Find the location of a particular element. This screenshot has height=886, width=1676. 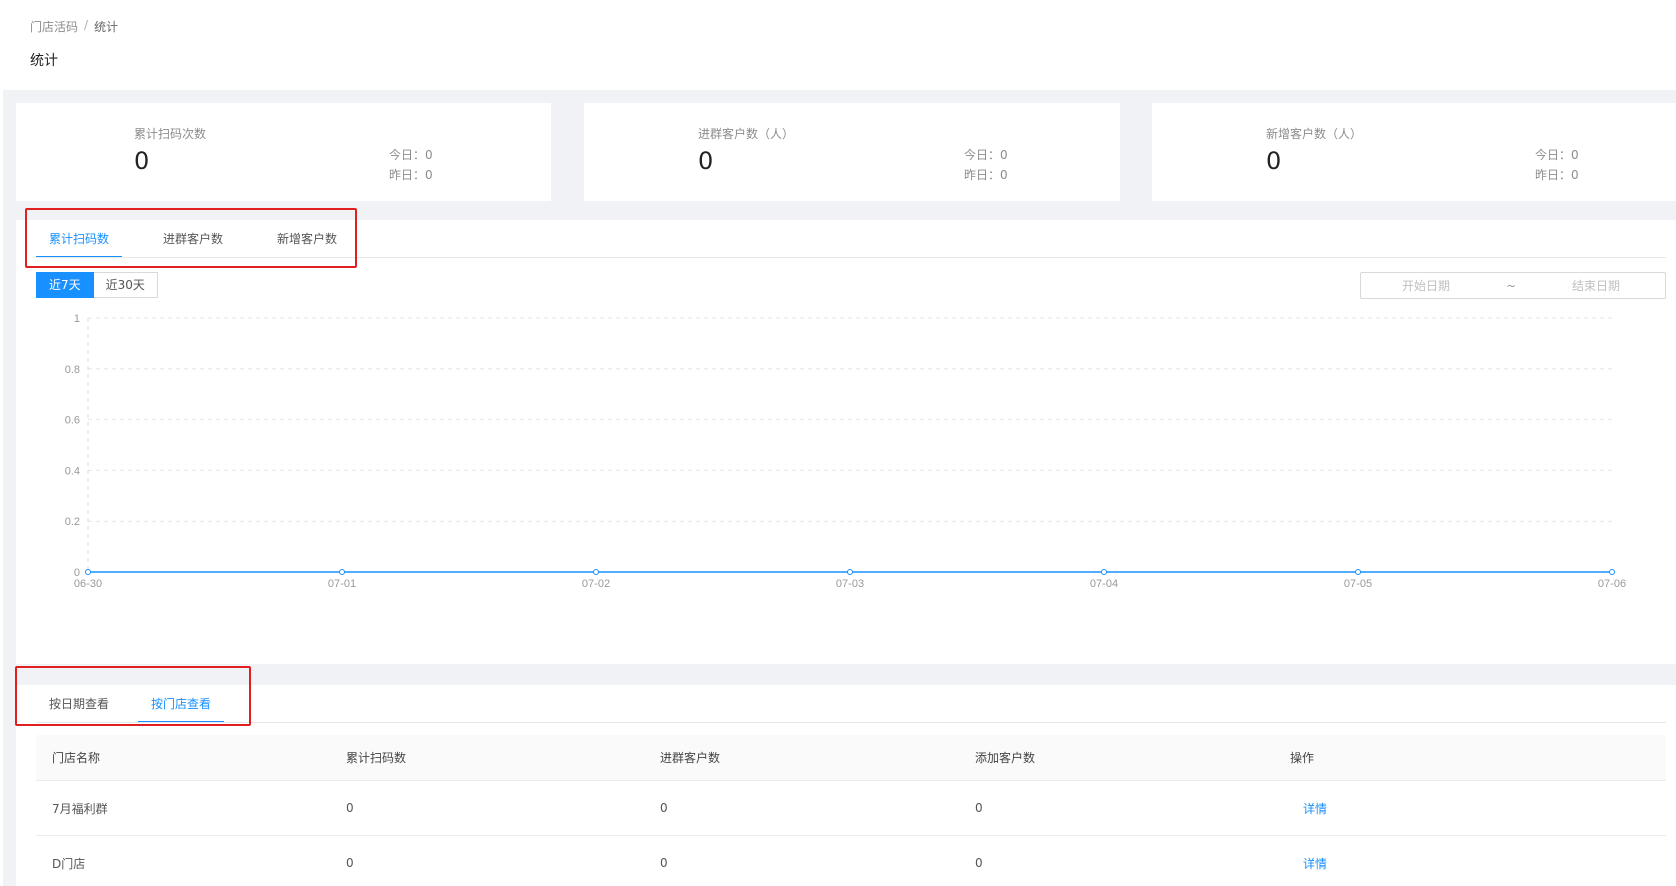

x-tick-label: 06-30 is located at coordinates (88, 584).